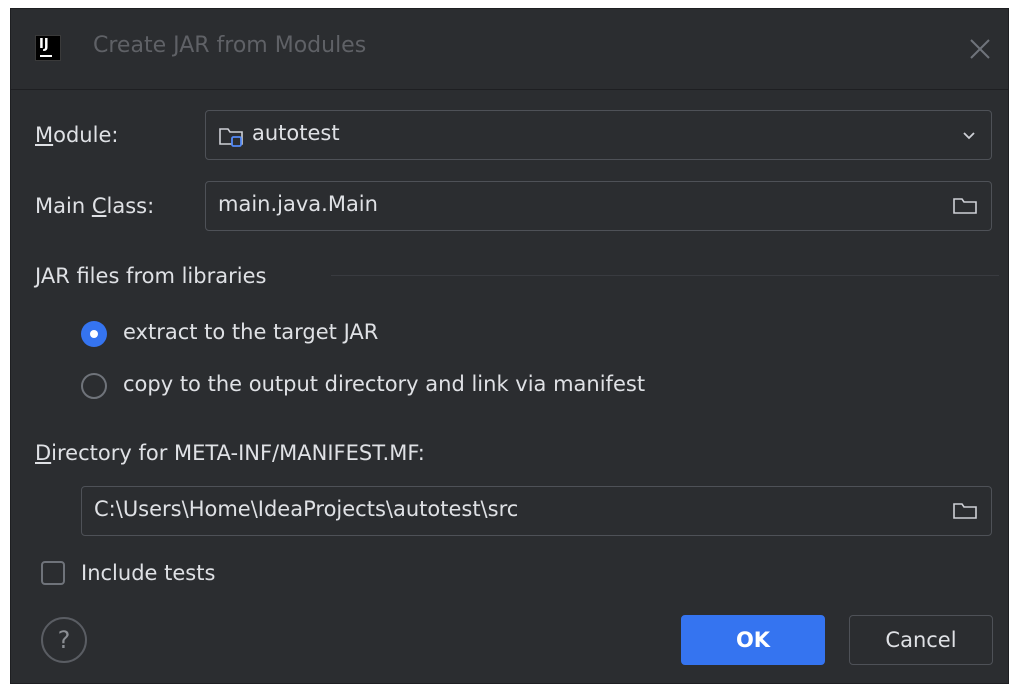 The height and width of the screenshot is (688, 1019). I want to click on ok-button: OK, so click(753, 640).